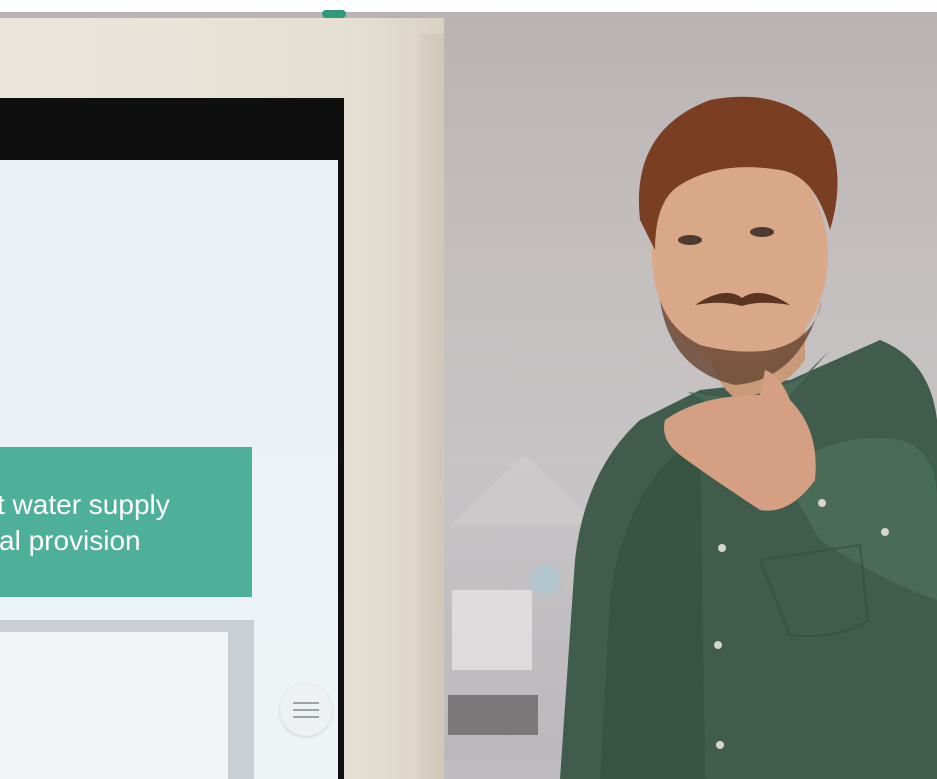 The height and width of the screenshot is (779, 937). What do you see at coordinates (690, 240) in the screenshot?
I see `left-eye` at bounding box center [690, 240].